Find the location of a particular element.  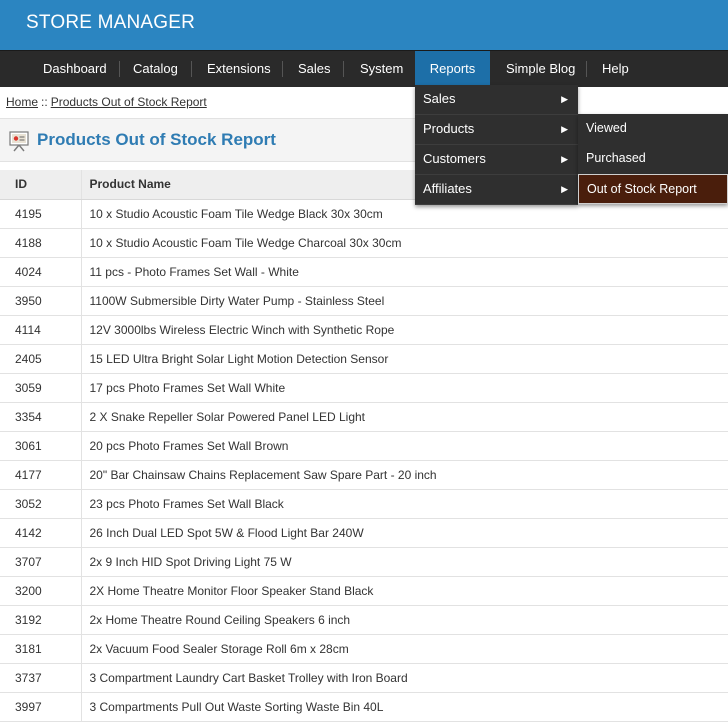

cell-id: 4024 is located at coordinates (41, 272).